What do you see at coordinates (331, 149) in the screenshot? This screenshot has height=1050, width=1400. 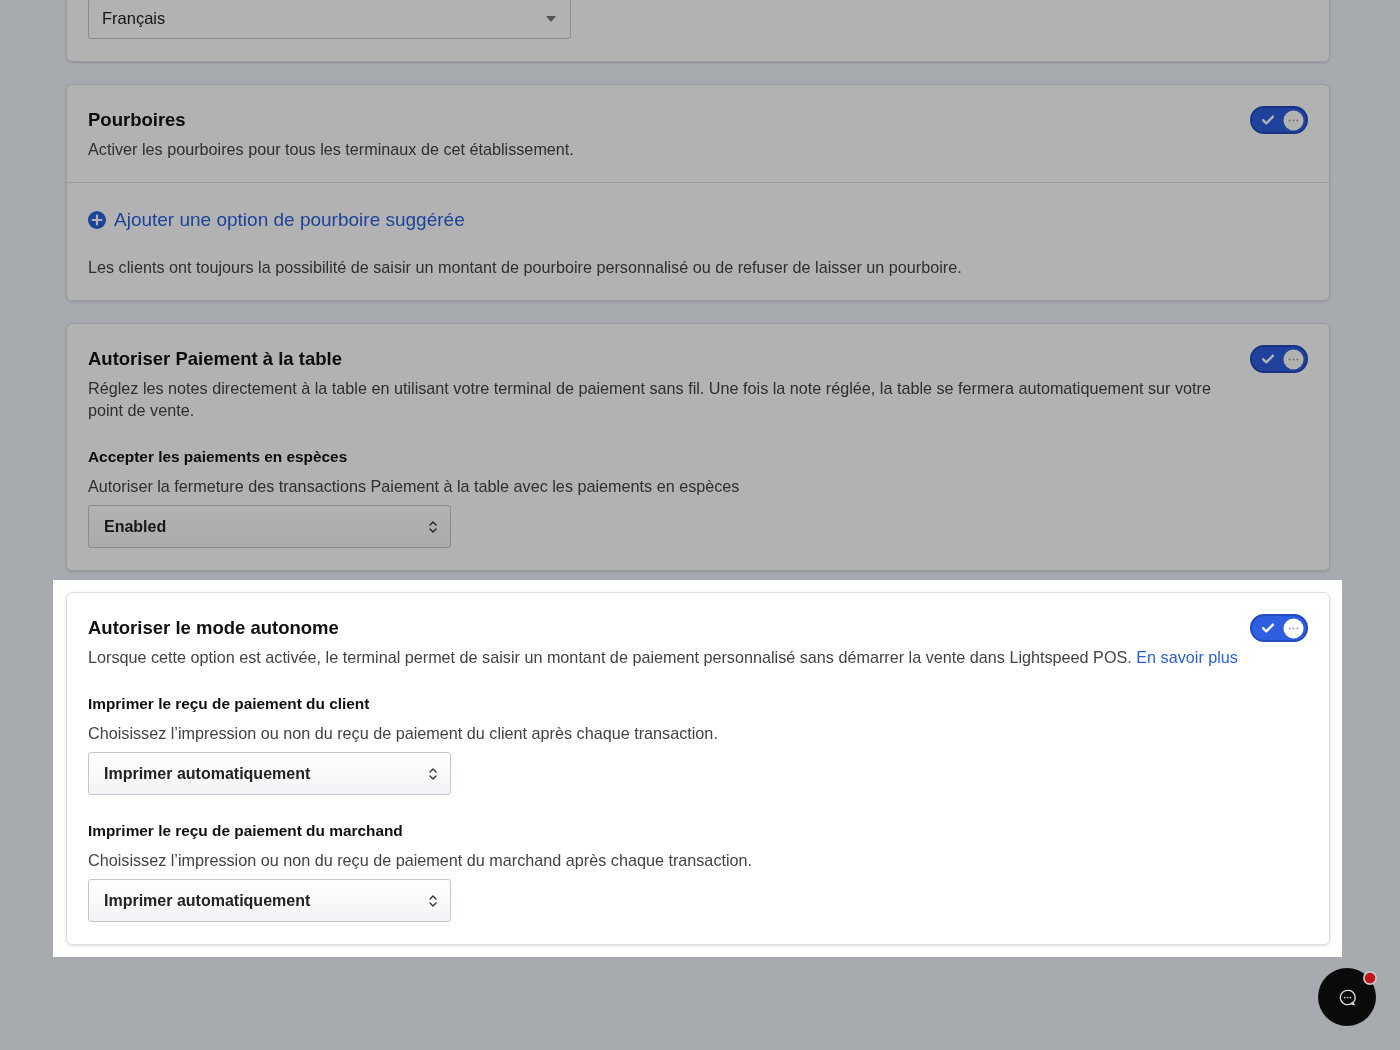 I see `section-description: Activer les pourboires pour tous les terminaux de cet établissement.` at bounding box center [331, 149].